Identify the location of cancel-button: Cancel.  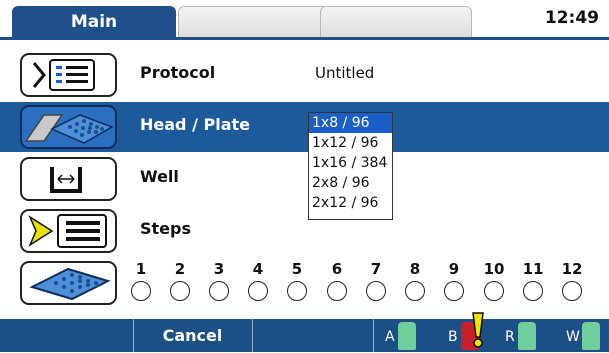
(192, 335).